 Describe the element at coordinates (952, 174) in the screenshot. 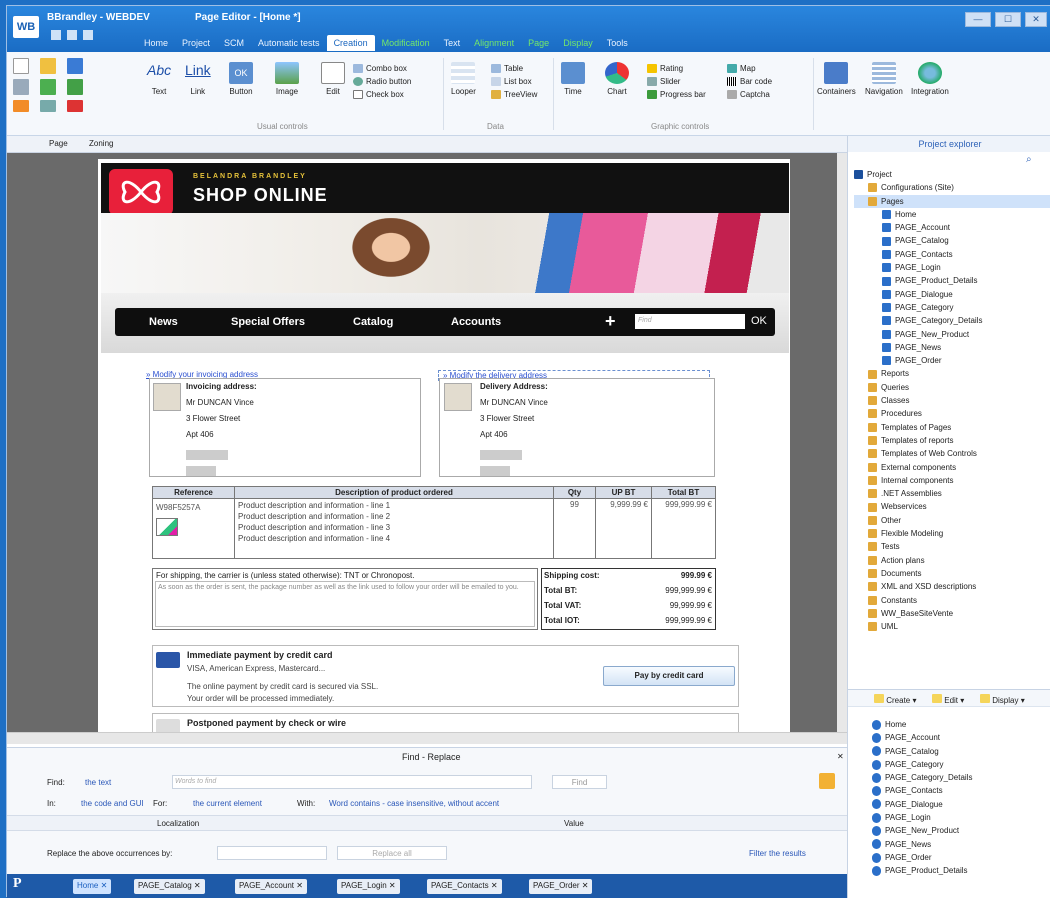

I see `tree-item: Project` at that location.